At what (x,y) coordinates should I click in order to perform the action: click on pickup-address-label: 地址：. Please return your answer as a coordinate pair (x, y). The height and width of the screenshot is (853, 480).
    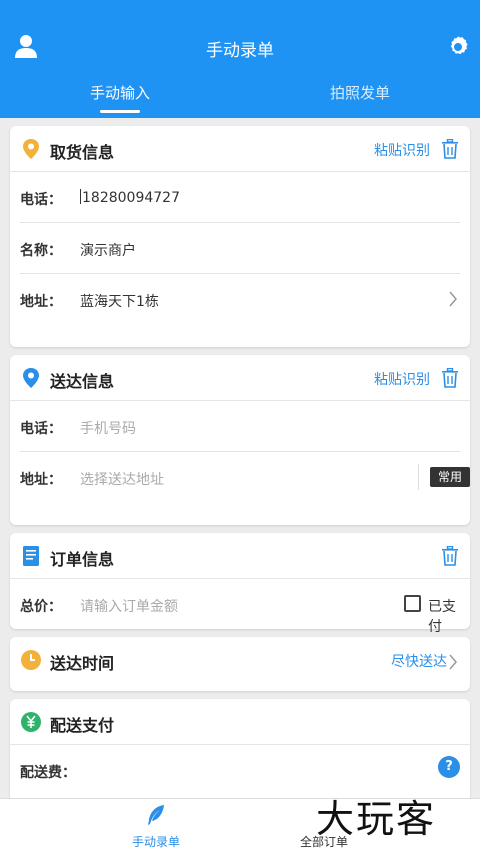
    Looking at the image, I should click on (41, 302).